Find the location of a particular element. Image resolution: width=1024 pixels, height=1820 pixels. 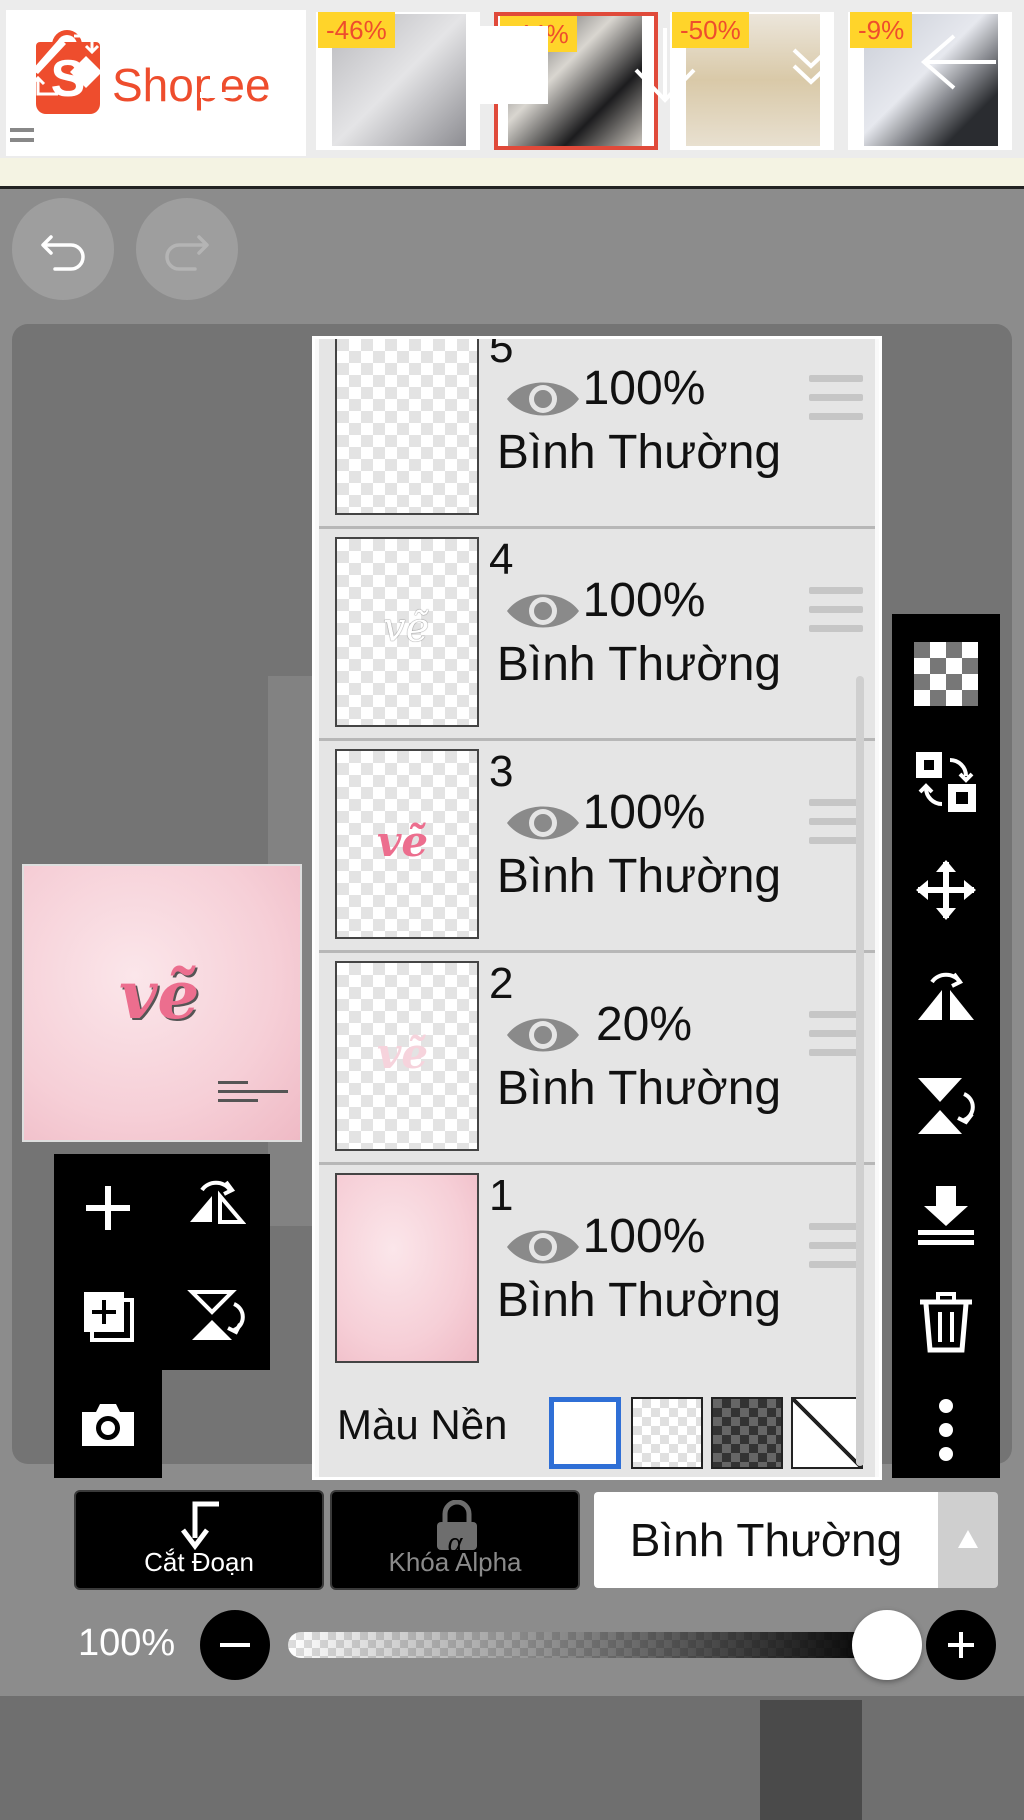

more-options-button is located at coordinates (946, 1430).